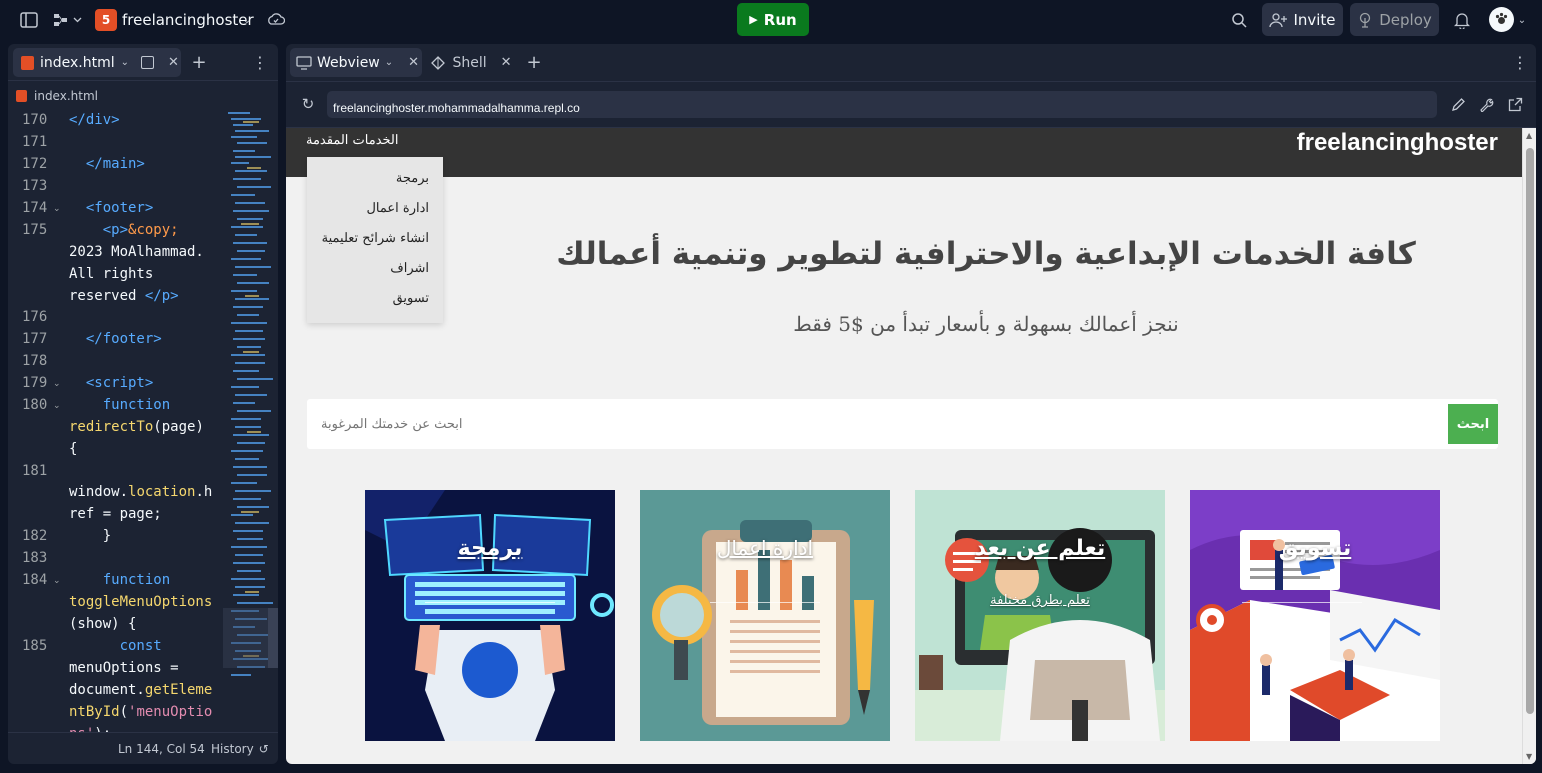  I want to click on programming-illustration, so click(490, 615).